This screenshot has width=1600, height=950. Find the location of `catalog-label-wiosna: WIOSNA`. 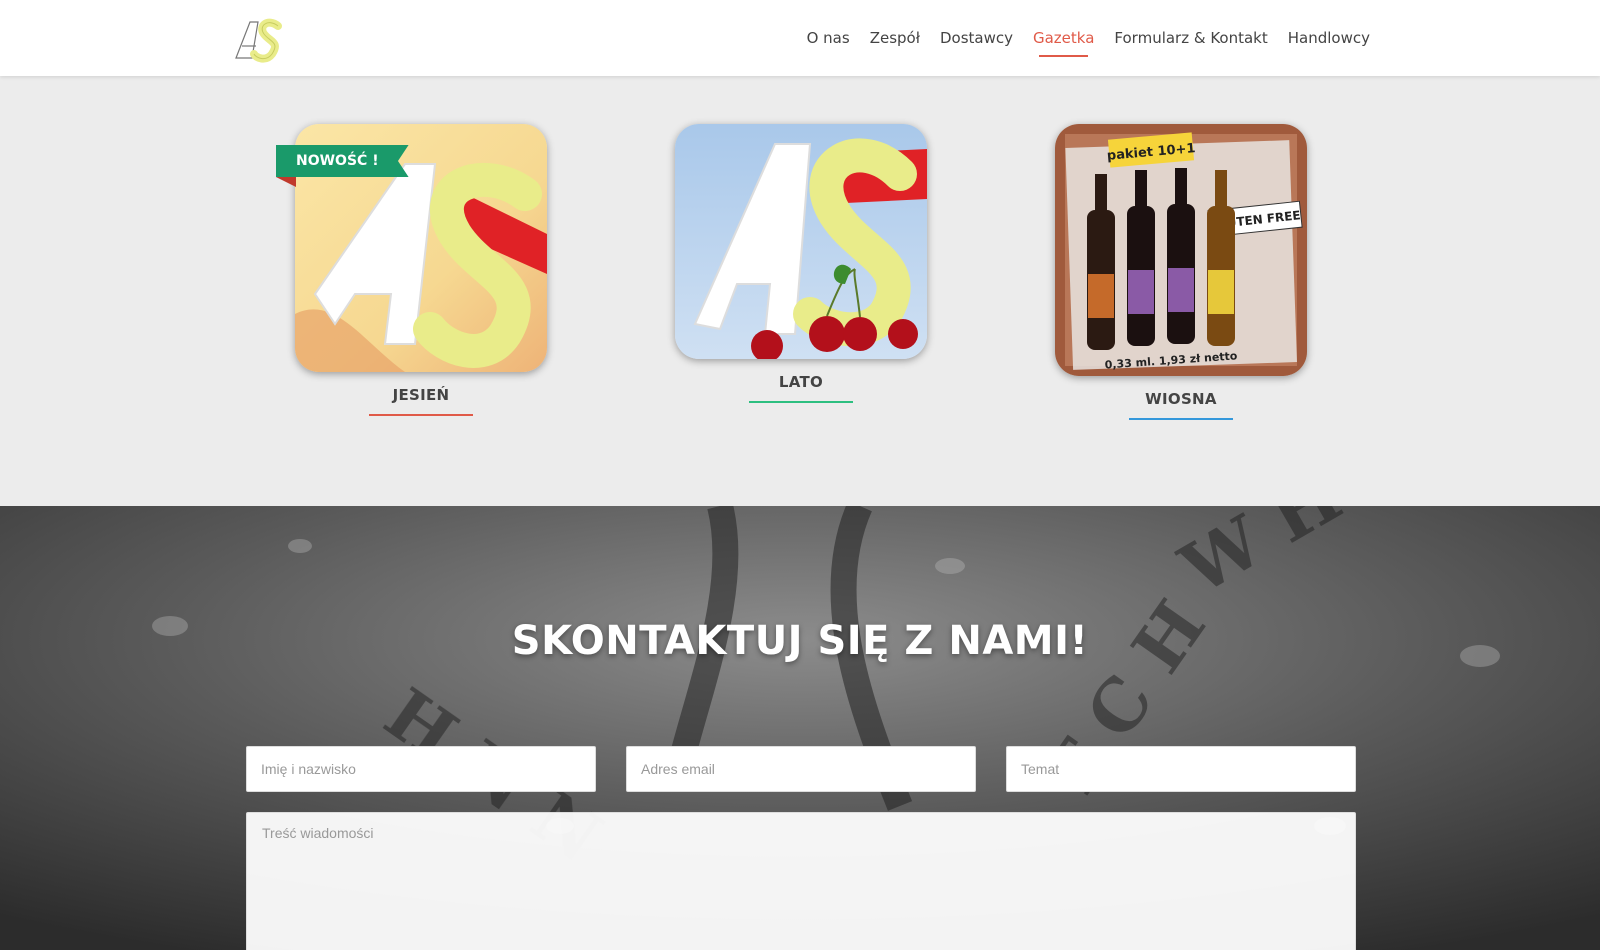

catalog-label-wiosna: WIOSNA is located at coordinates (1181, 399).